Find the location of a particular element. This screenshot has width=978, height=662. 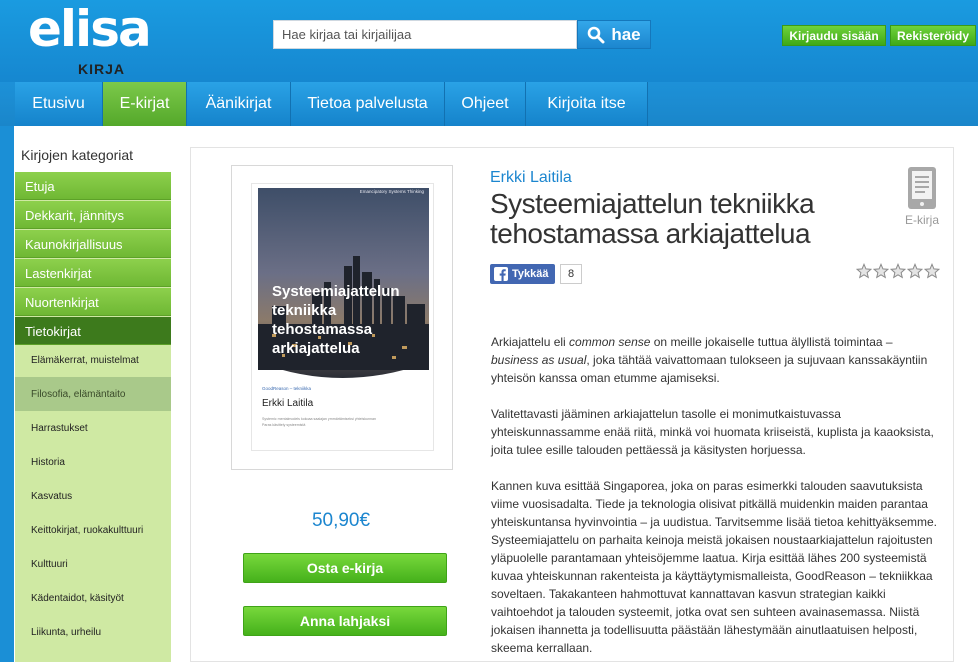

subcategory-kasvatus: Kasvatus is located at coordinates (93, 496).